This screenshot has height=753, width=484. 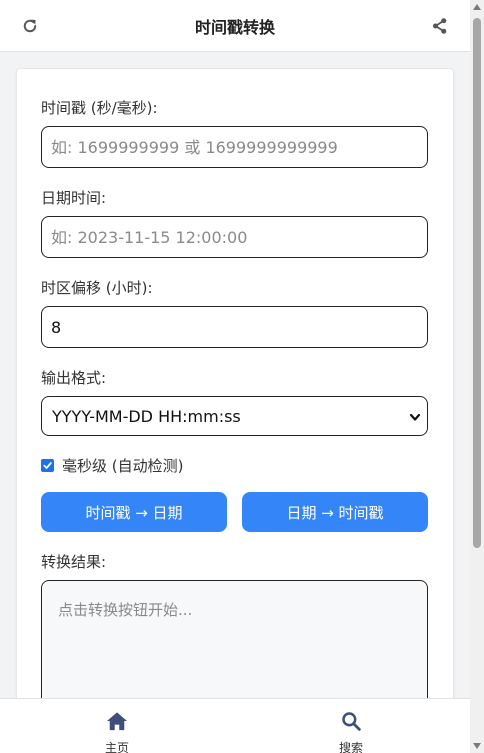 What do you see at coordinates (351, 723) in the screenshot?
I see `search-icon` at bounding box center [351, 723].